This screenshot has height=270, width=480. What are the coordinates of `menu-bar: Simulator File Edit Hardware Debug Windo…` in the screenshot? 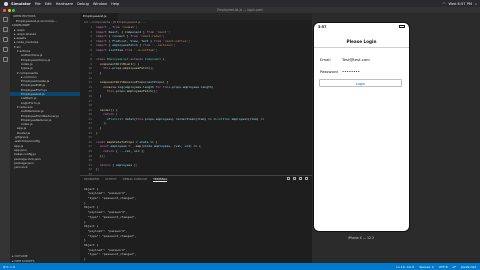 It's located at (240, 3).